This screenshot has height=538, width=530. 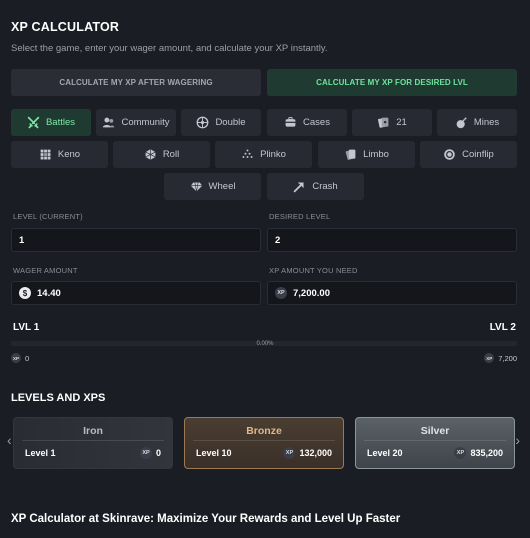 I want to click on game-button-battles: Battles, so click(x=51, y=122).